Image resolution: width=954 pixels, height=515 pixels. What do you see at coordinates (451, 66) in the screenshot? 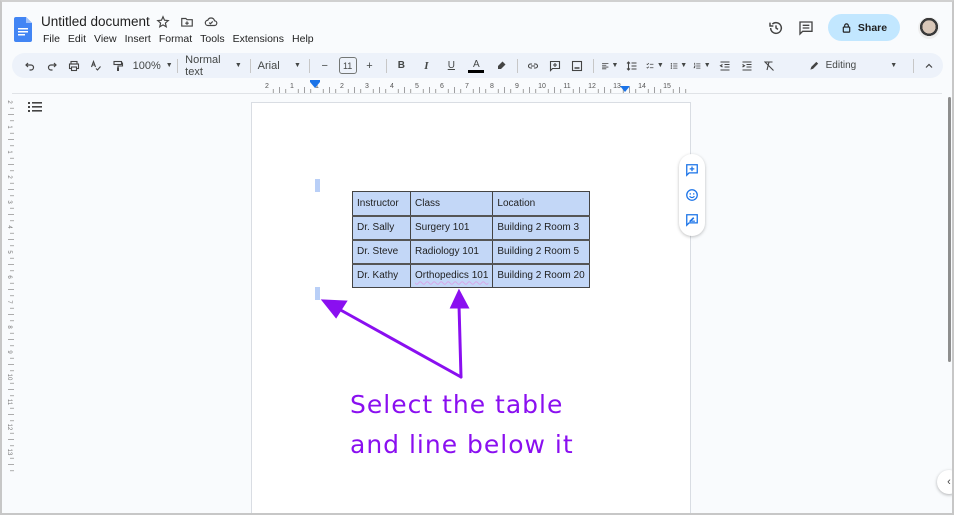
I see `underline-button: U` at bounding box center [451, 66].